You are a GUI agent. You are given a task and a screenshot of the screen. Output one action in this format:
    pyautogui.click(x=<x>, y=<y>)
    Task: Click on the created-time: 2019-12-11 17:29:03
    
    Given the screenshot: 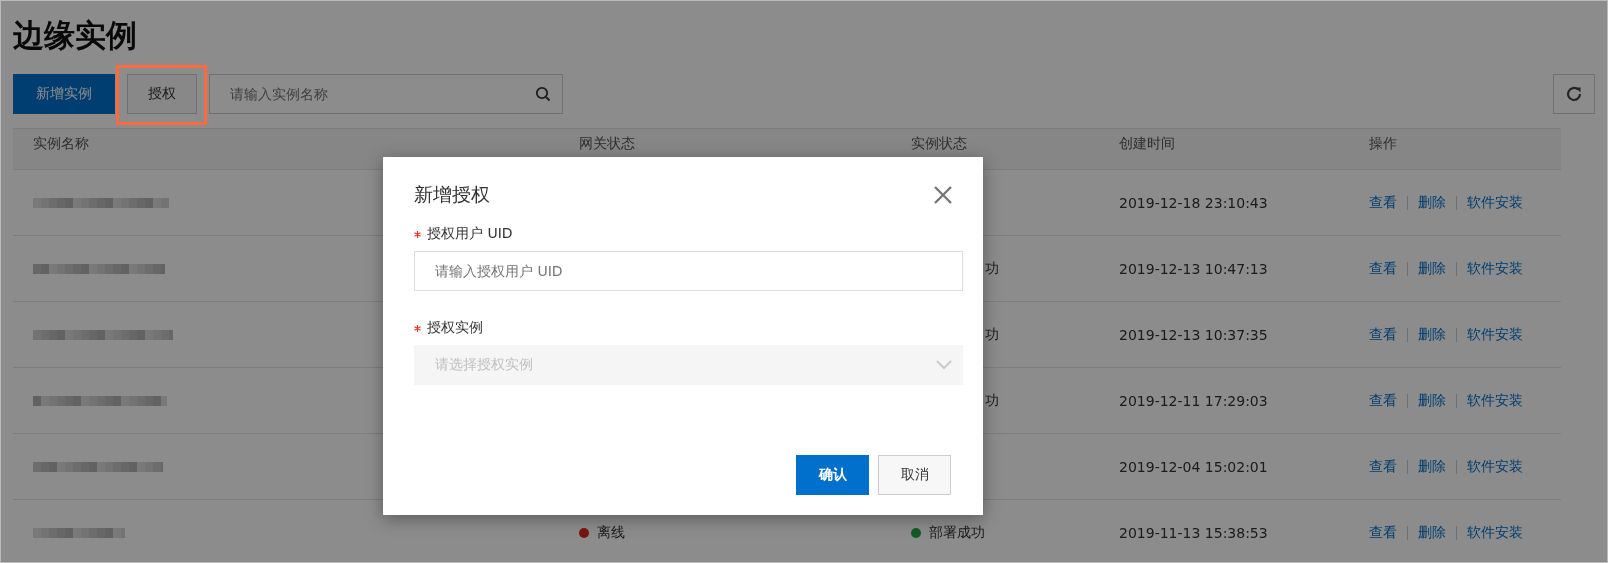 What is the action you would take?
    pyautogui.click(x=1193, y=400)
    